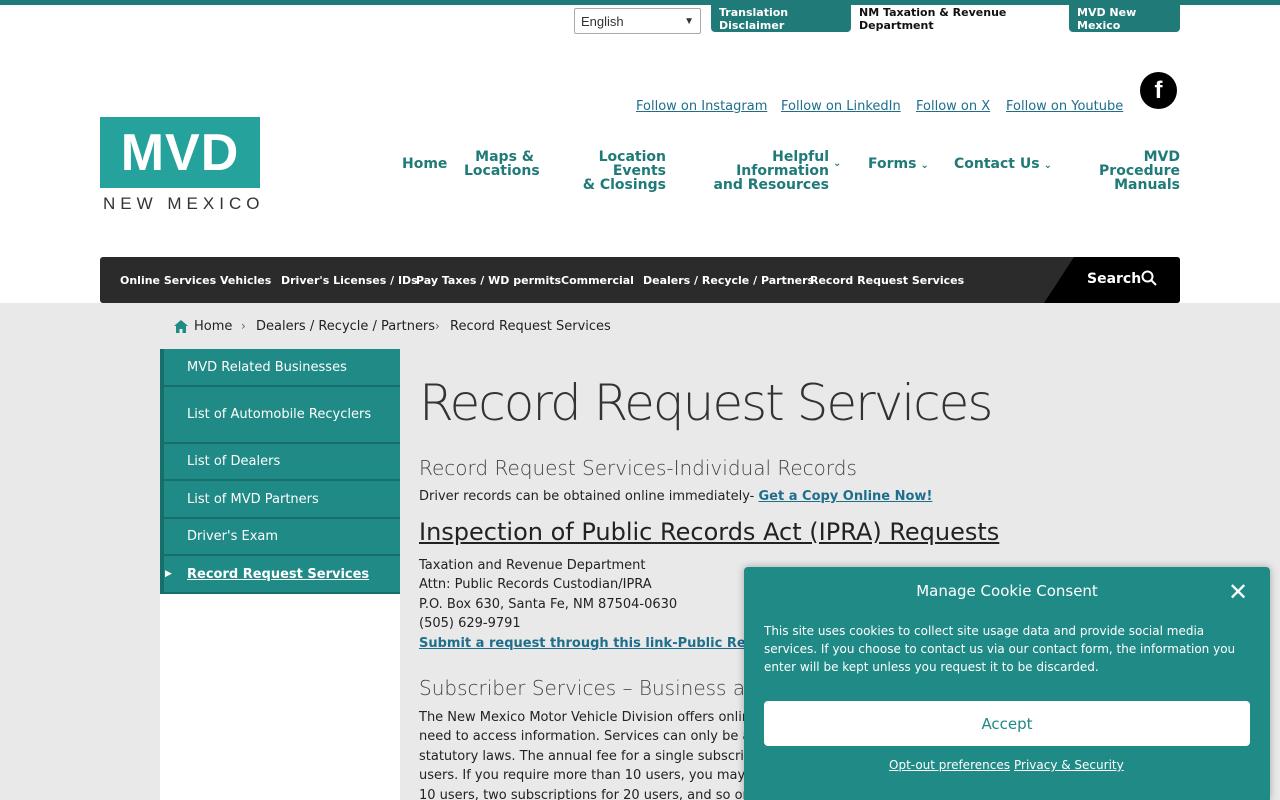  Describe the element at coordinates (892, 164) in the screenshot. I see `nav-forms-label: Forms` at that location.